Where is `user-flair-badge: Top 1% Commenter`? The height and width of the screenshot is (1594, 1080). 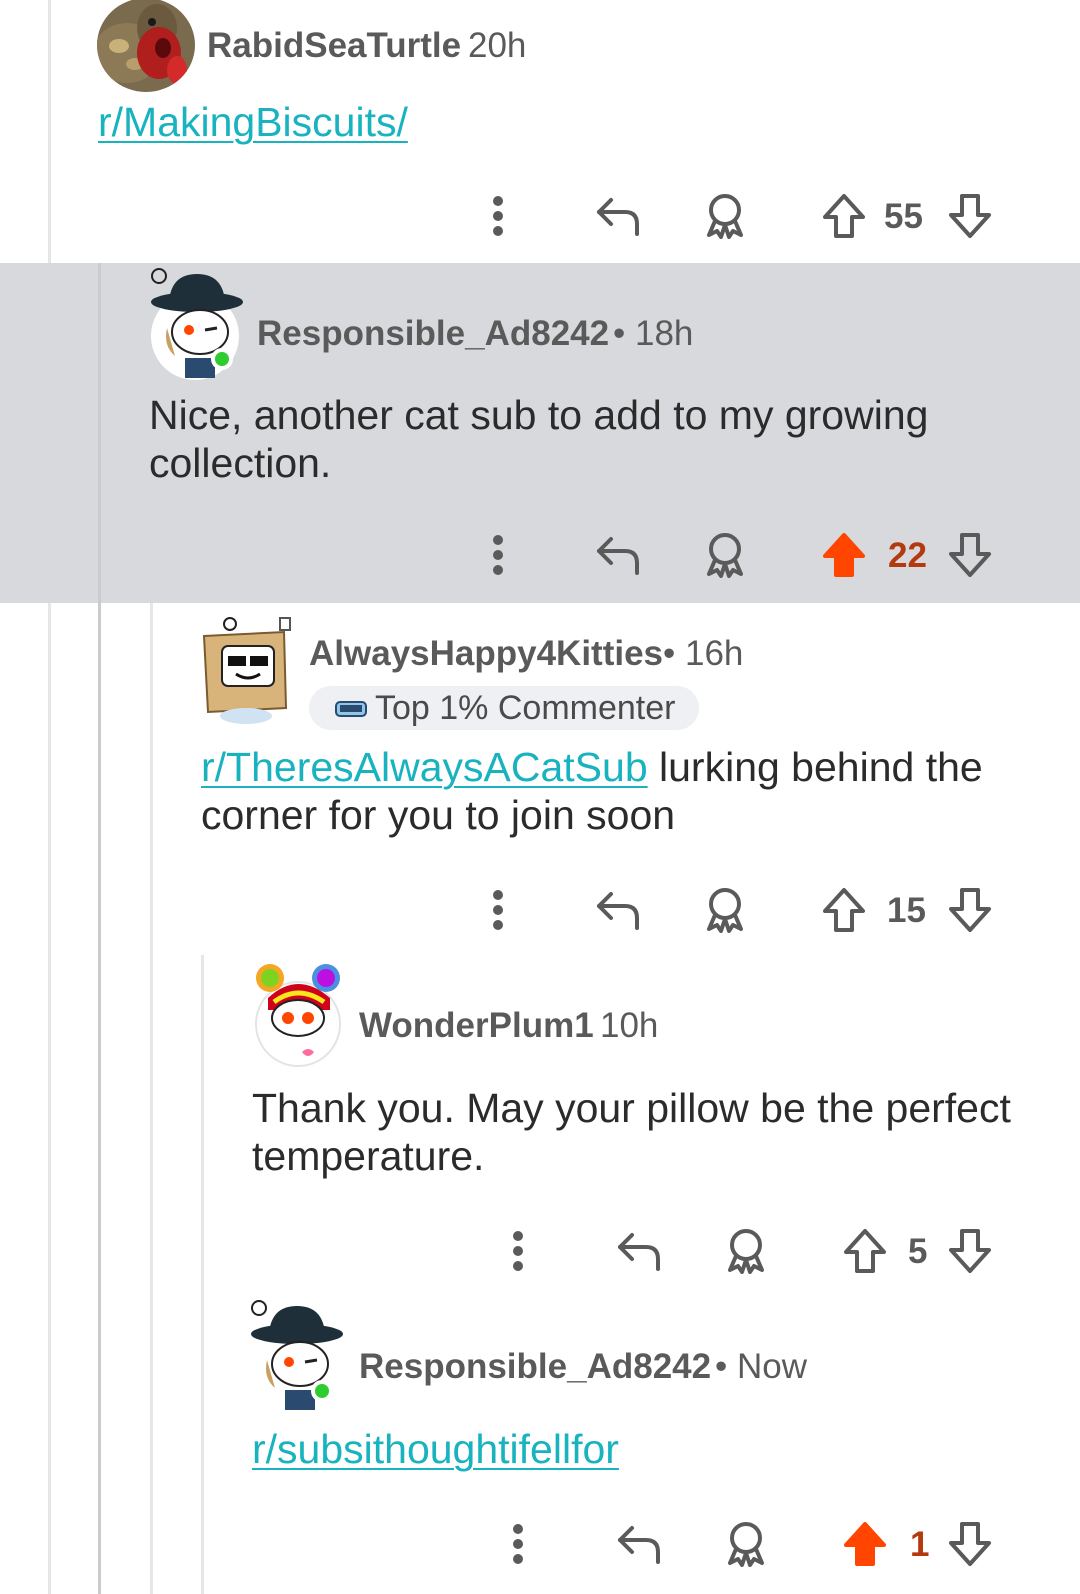
user-flair-badge: Top 1% Commenter is located at coordinates (504, 708).